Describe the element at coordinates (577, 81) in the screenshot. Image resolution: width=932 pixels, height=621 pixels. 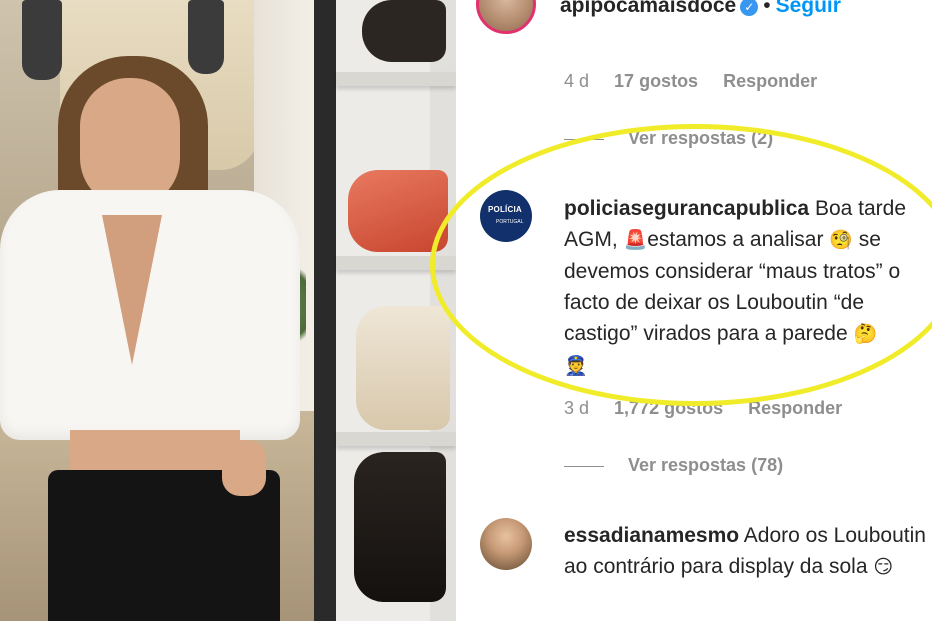
I see `comment-age: 4 d` at that location.